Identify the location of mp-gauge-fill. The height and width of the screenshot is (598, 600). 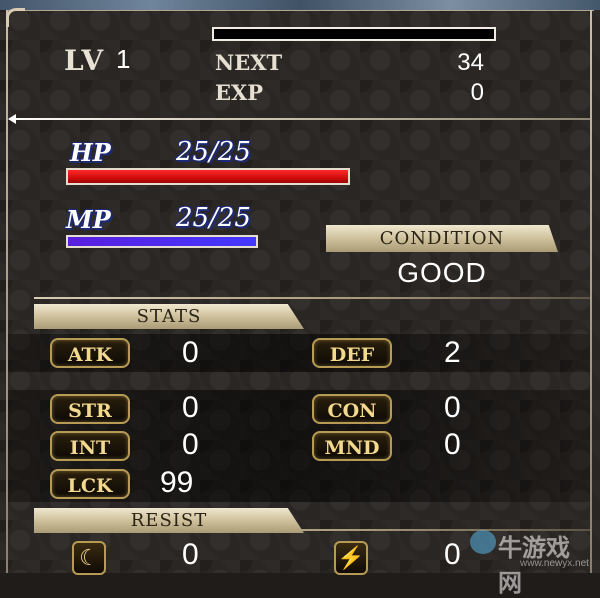
(162, 241).